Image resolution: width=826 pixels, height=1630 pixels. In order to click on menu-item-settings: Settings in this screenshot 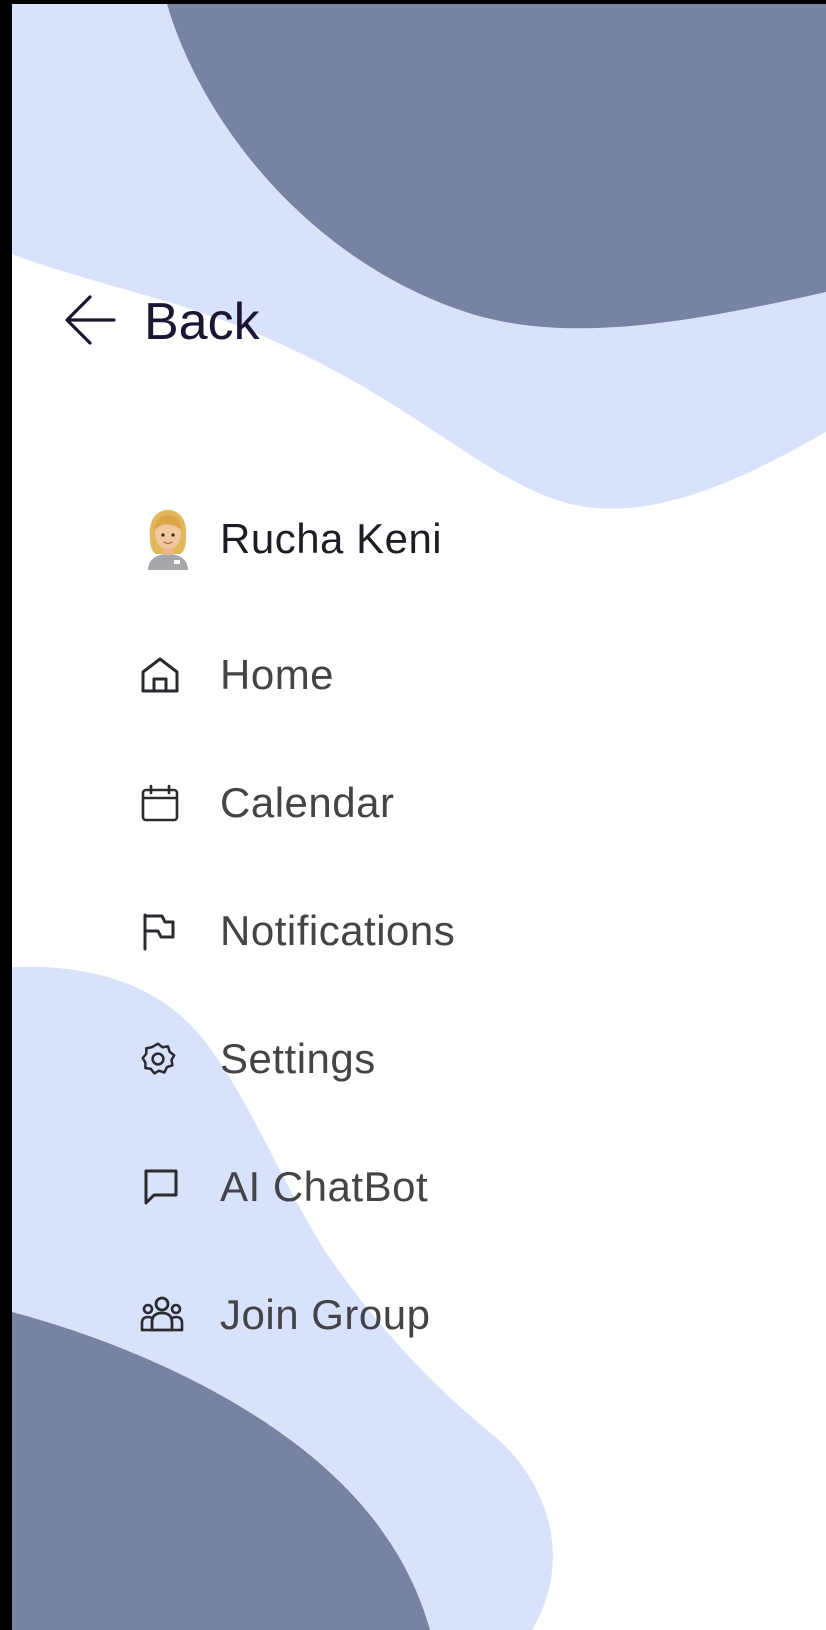, I will do `click(258, 1059)`.